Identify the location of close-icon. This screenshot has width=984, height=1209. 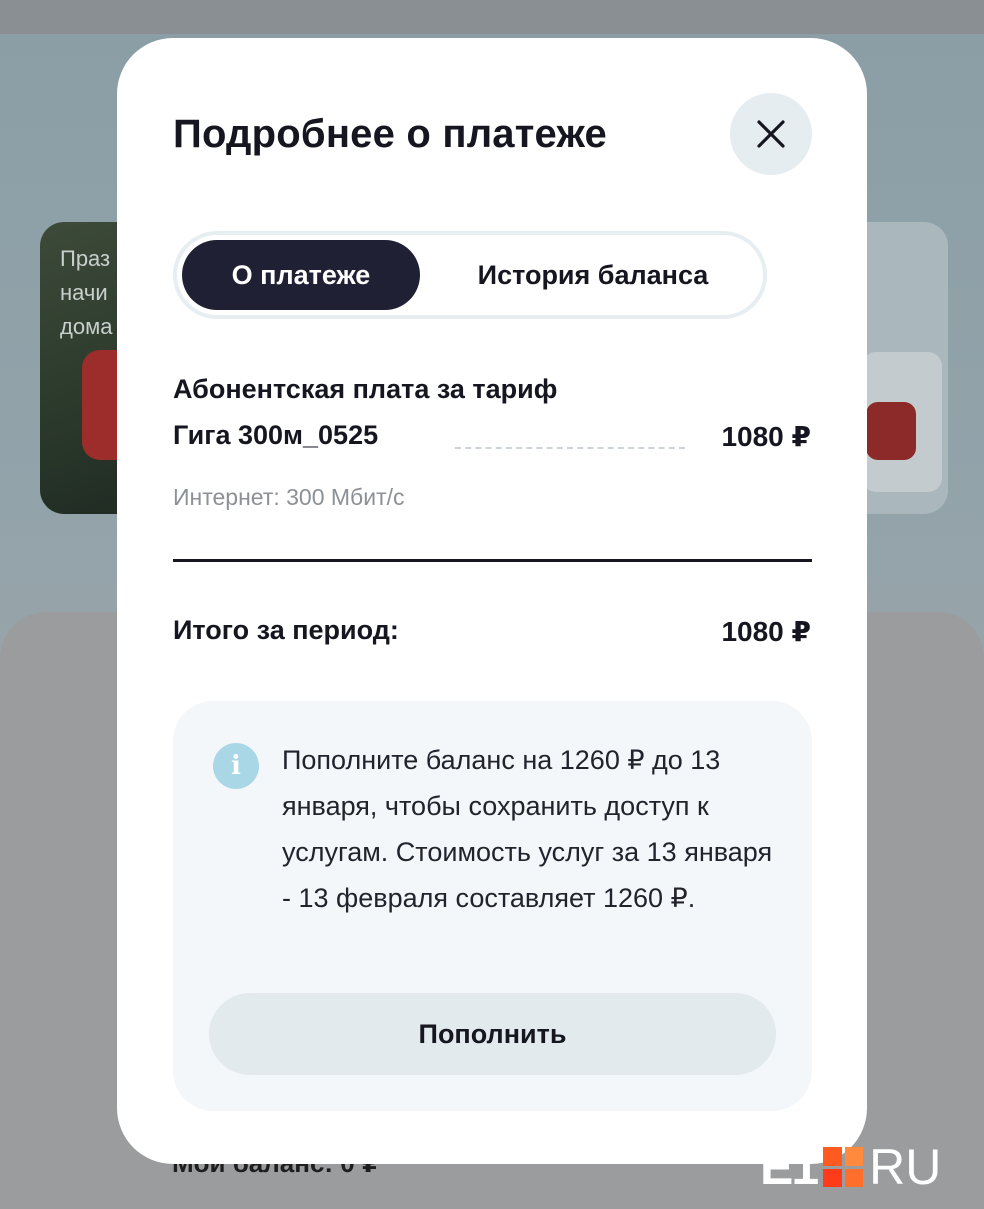
(771, 134).